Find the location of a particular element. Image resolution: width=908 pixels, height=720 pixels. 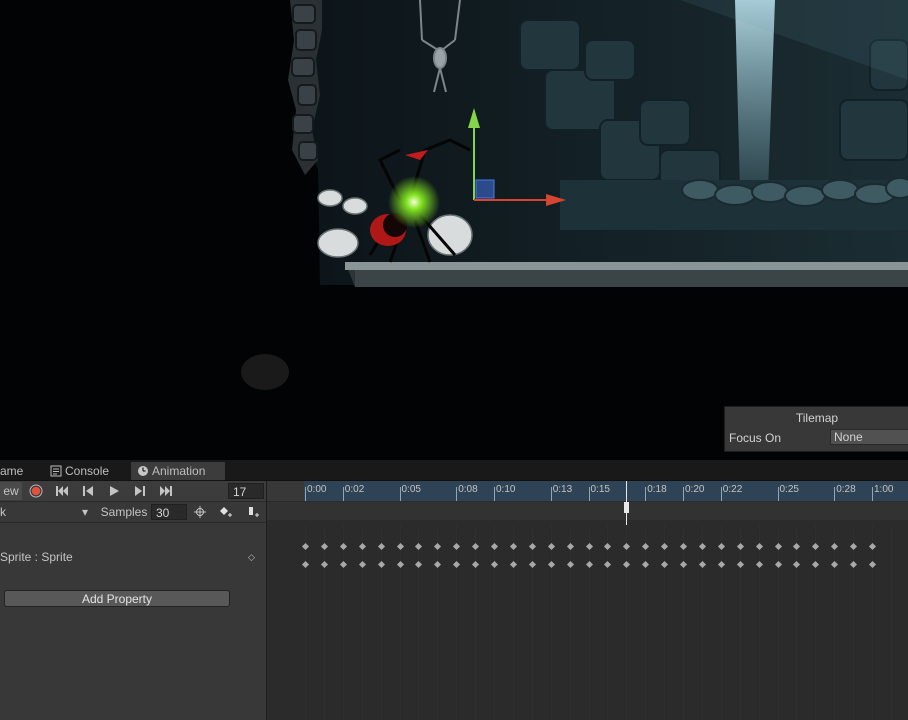

focus-on-dropdown: None is located at coordinates (869, 437).